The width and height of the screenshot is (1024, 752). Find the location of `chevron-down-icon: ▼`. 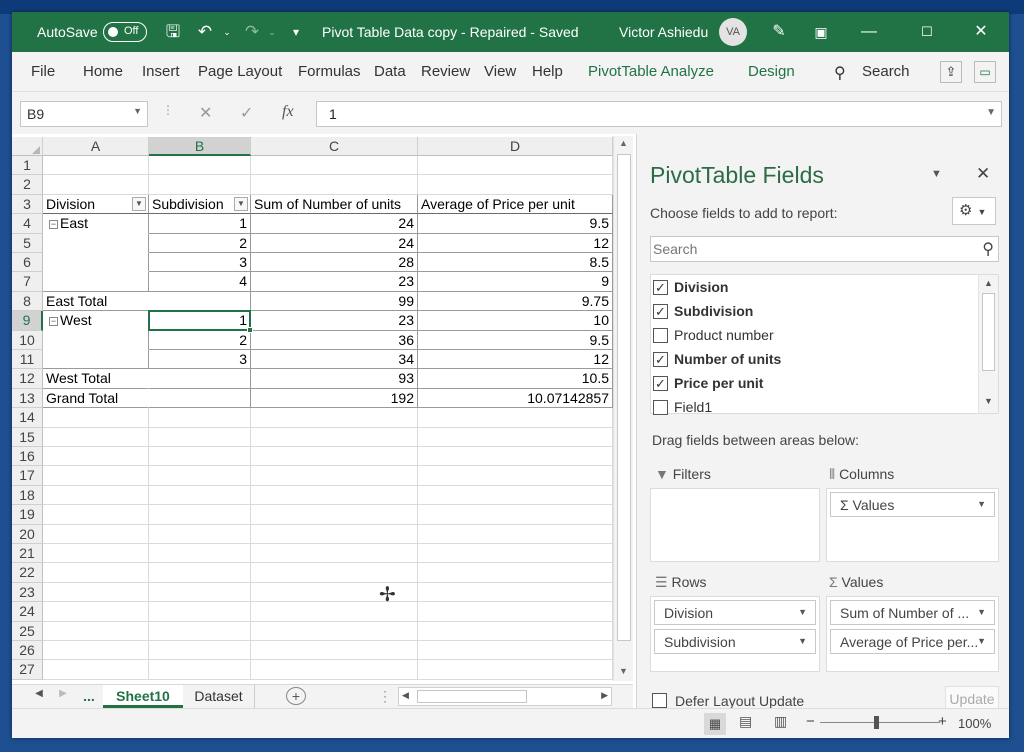

chevron-down-icon: ▼ is located at coordinates (981, 504).